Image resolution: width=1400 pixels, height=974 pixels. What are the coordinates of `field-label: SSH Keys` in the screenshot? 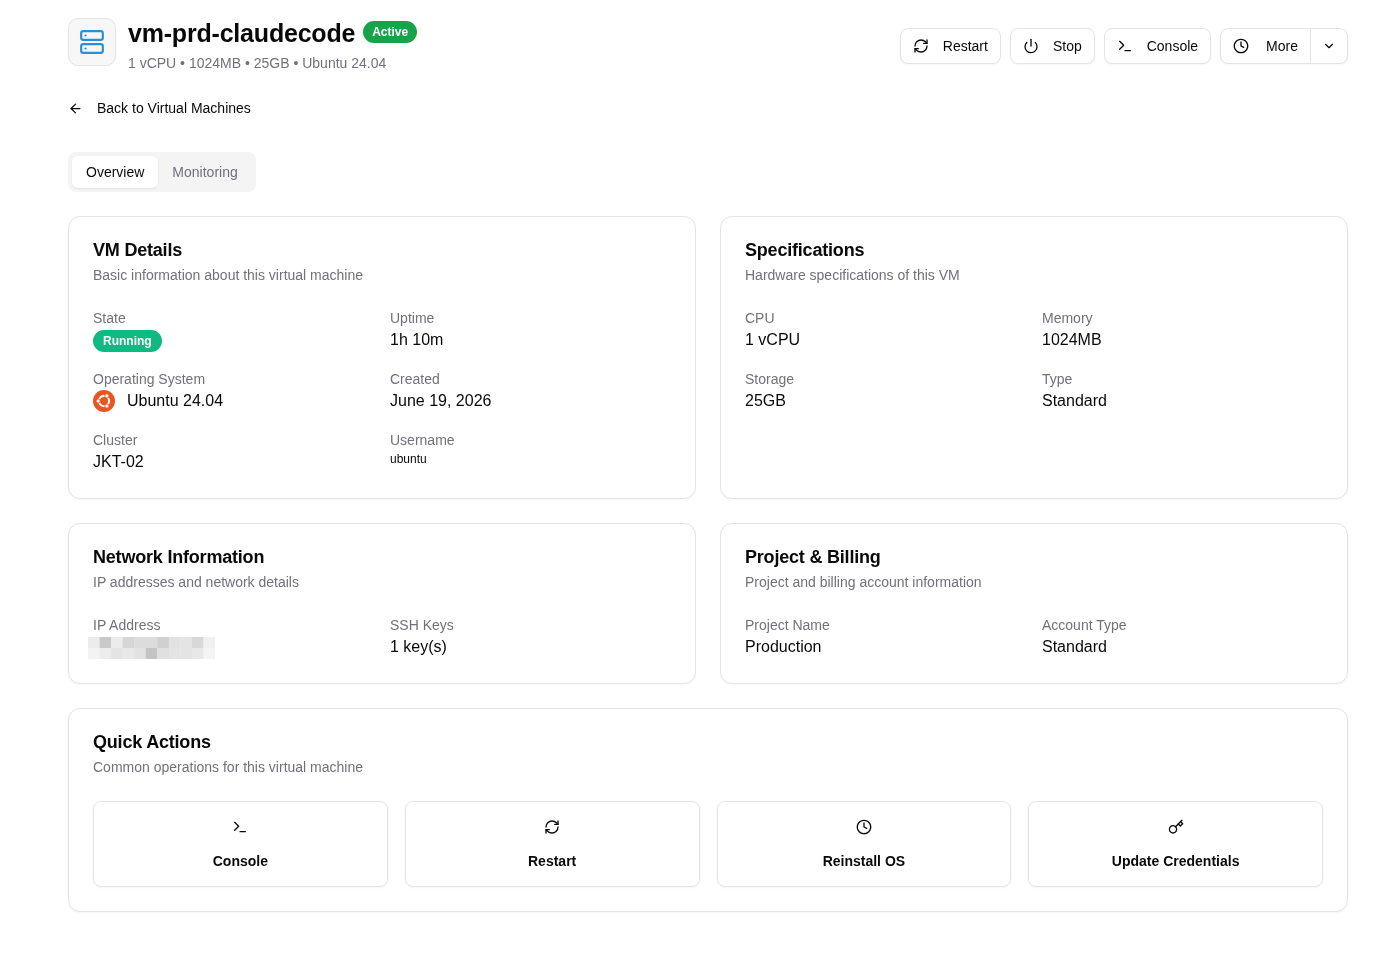 It's located at (422, 625).